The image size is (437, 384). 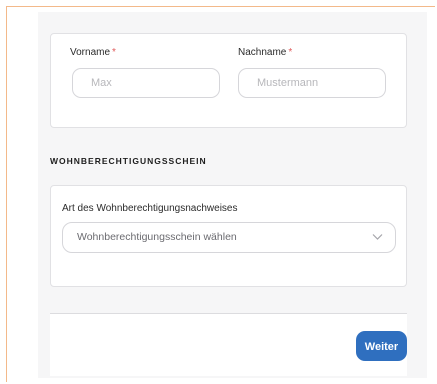 I want to click on next-button: Weiter, so click(x=381, y=346).